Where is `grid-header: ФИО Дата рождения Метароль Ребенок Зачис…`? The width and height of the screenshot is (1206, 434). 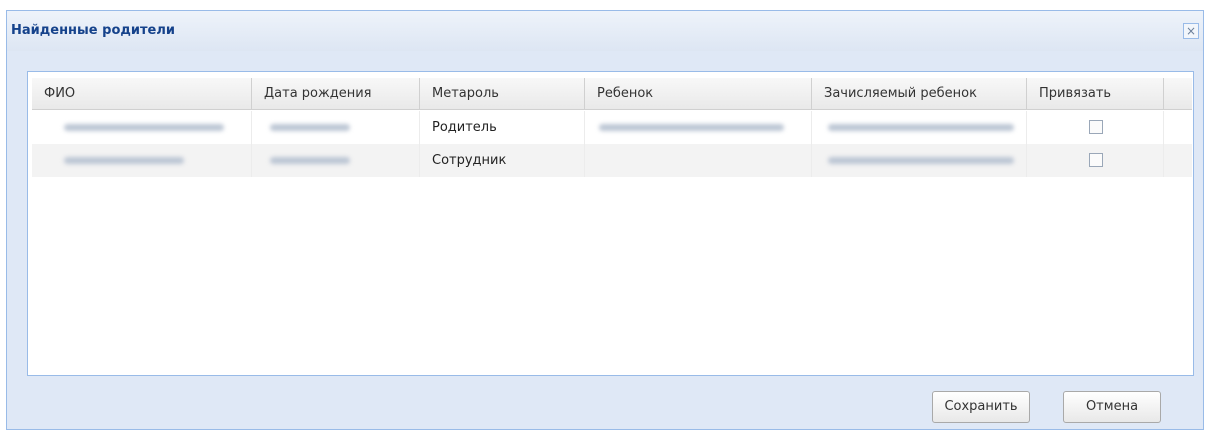 grid-header: ФИО Дата рождения Метароль Ребенок Зачис… is located at coordinates (612, 94).